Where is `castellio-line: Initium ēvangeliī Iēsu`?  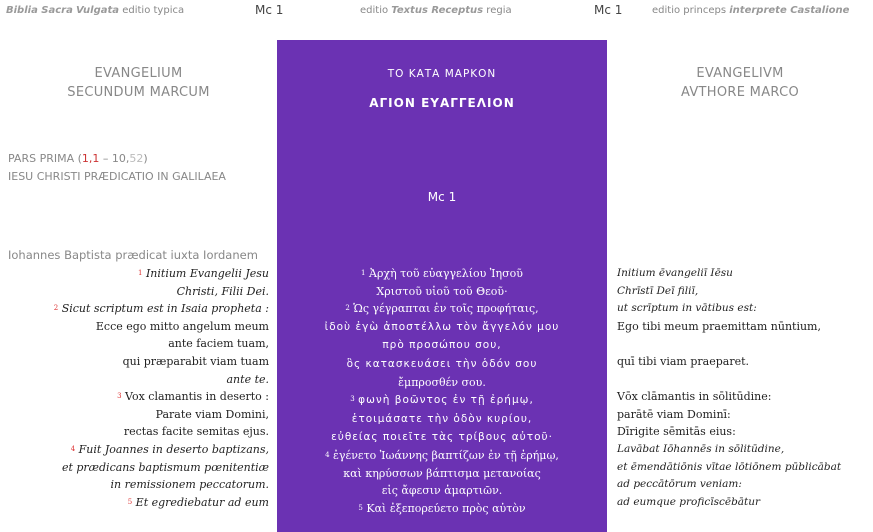
castellio-line: Initium ēvangeliī Iēsu is located at coordinates (675, 273).